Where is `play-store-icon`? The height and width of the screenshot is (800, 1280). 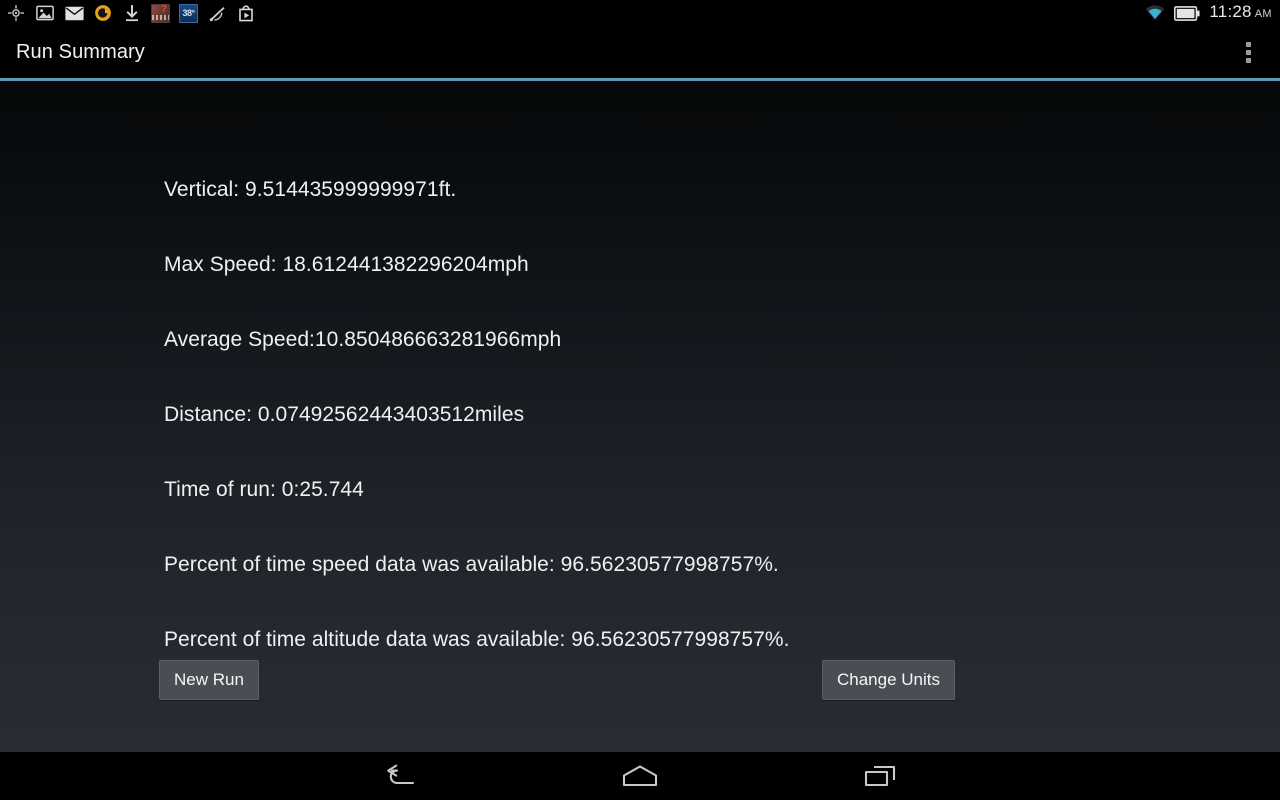
play-store-icon is located at coordinates (246, 13).